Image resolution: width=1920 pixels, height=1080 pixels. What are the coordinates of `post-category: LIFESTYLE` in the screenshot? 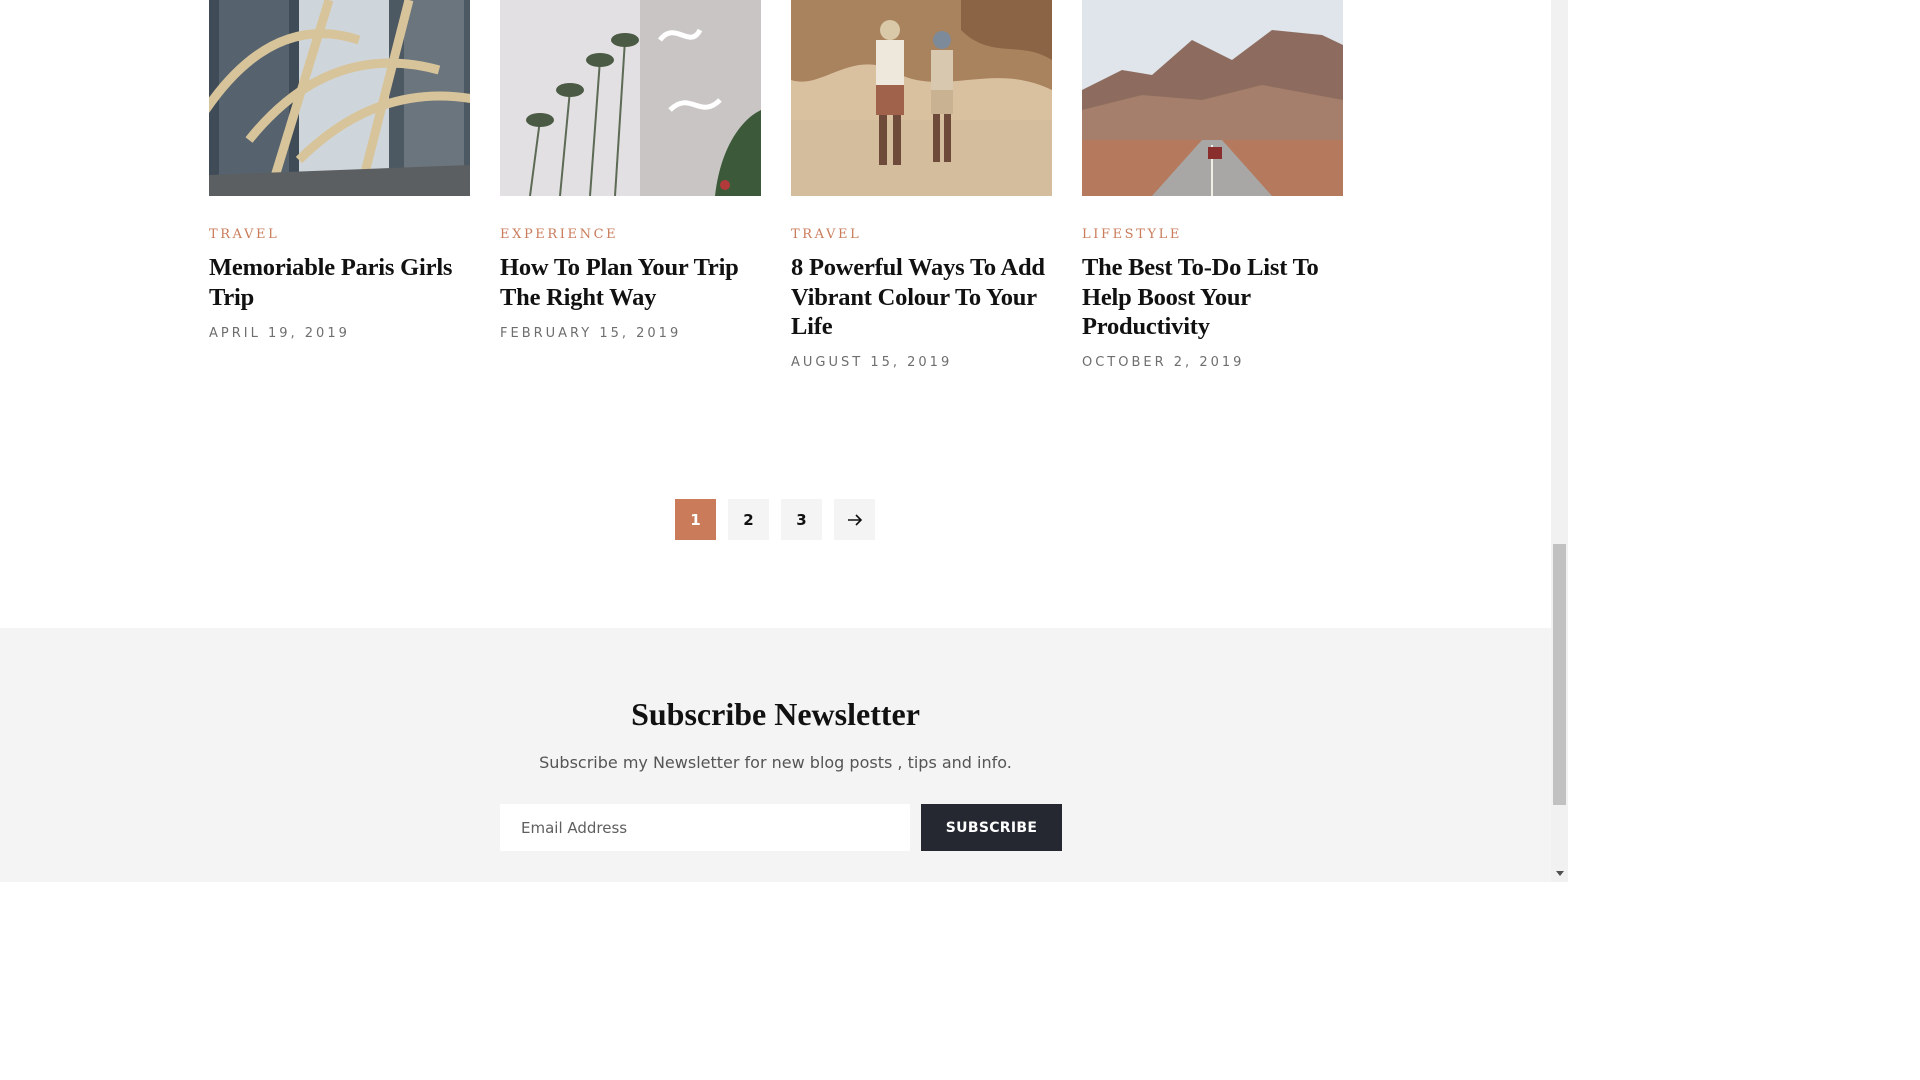 It's located at (1132, 234).